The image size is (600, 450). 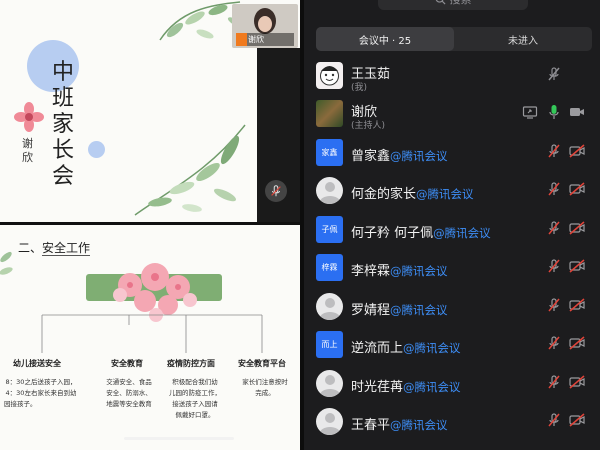 I want to click on participant-role: (我), so click(x=359, y=88).